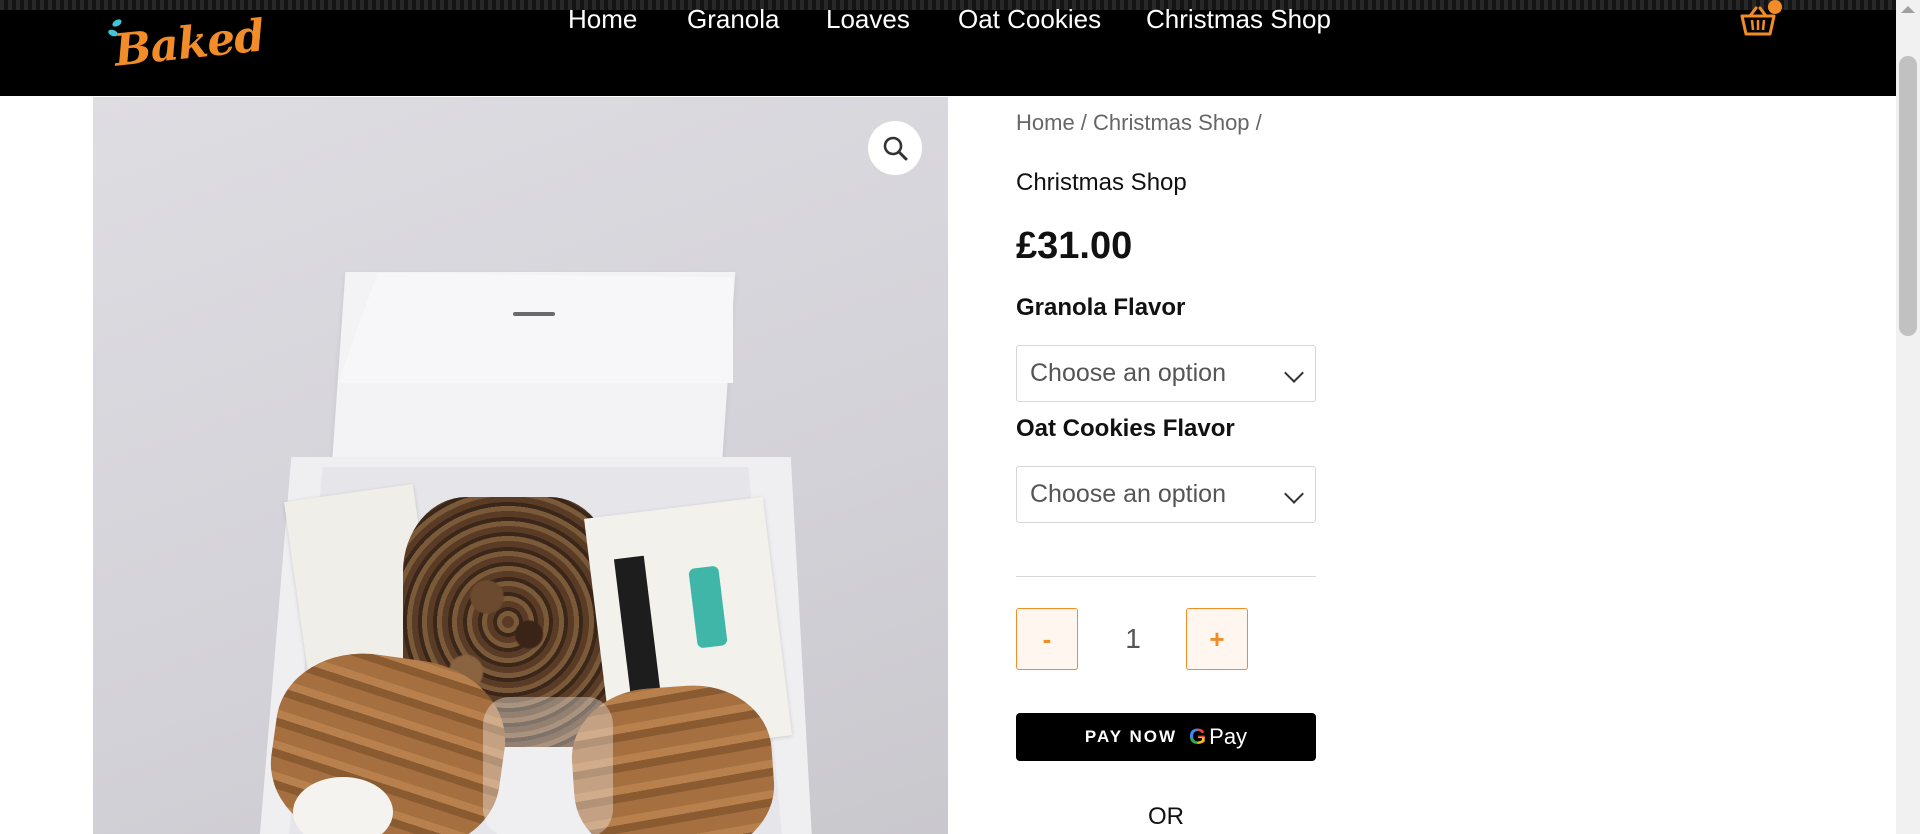 This screenshot has width=1920, height=834. I want to click on nav-christmas-shop: Christmas Shop, so click(1238, 19).